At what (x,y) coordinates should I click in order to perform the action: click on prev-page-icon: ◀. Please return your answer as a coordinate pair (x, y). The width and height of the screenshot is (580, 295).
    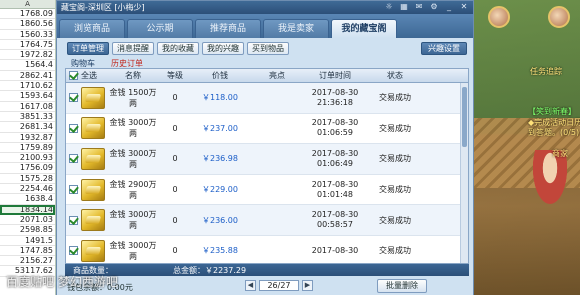
    Looking at the image, I should click on (250, 285).